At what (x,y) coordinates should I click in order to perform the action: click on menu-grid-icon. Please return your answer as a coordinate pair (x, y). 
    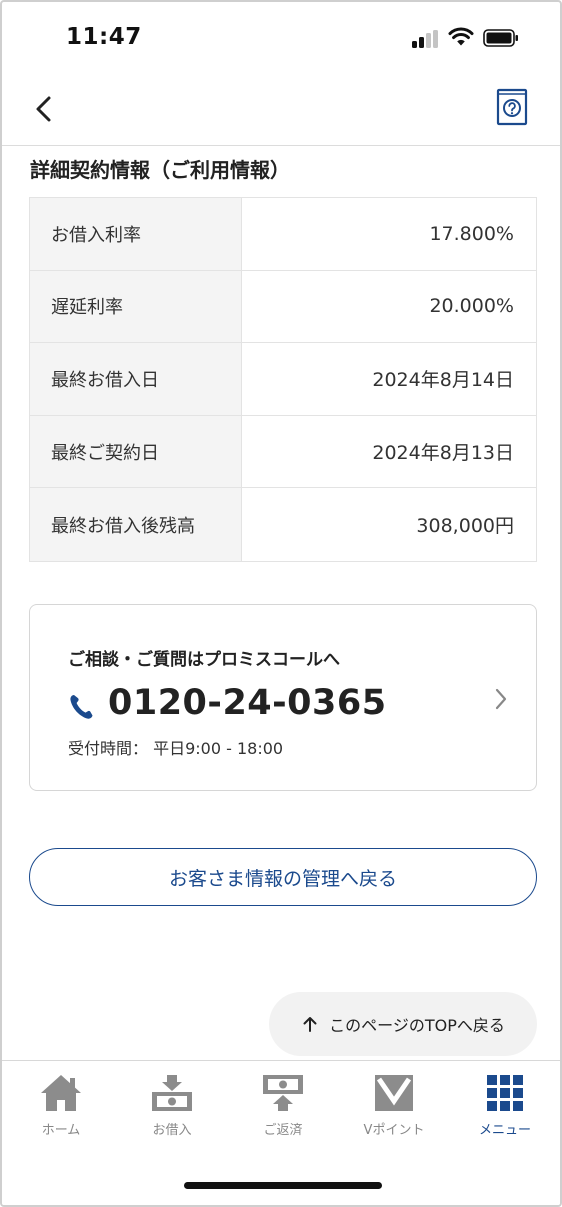
    Looking at the image, I should click on (505, 1093).